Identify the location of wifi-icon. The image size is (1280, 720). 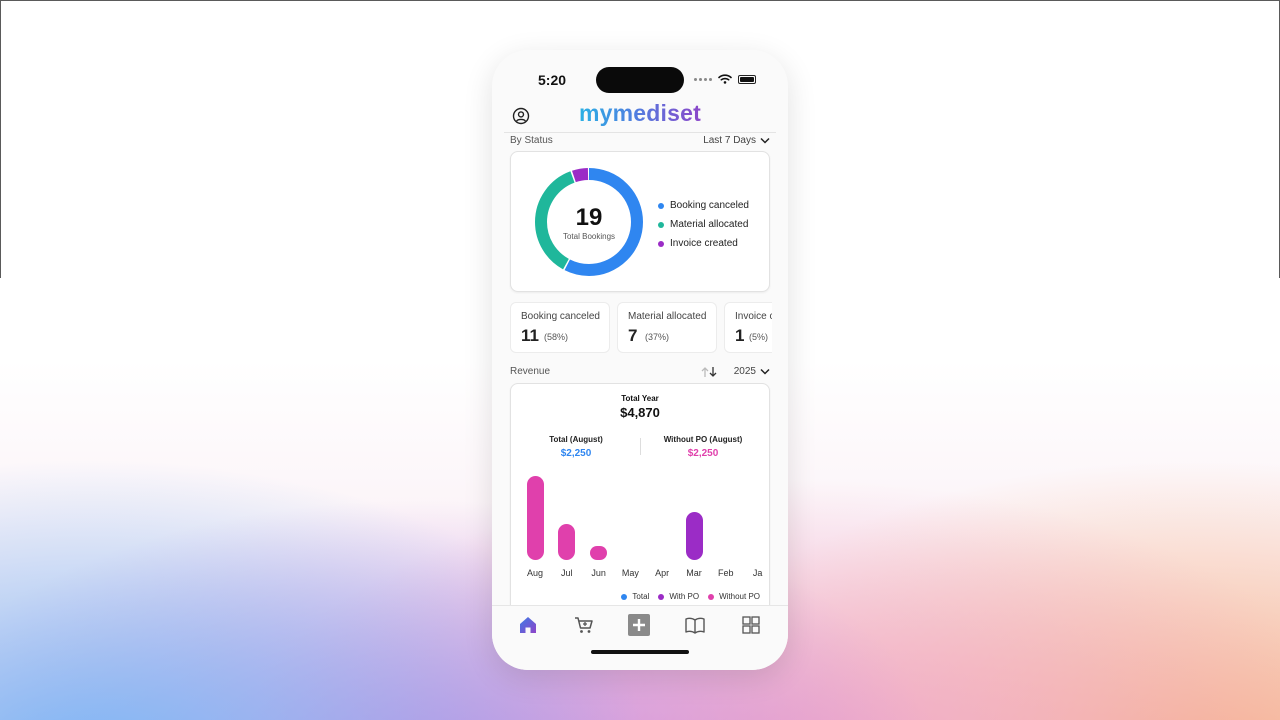
(725, 79).